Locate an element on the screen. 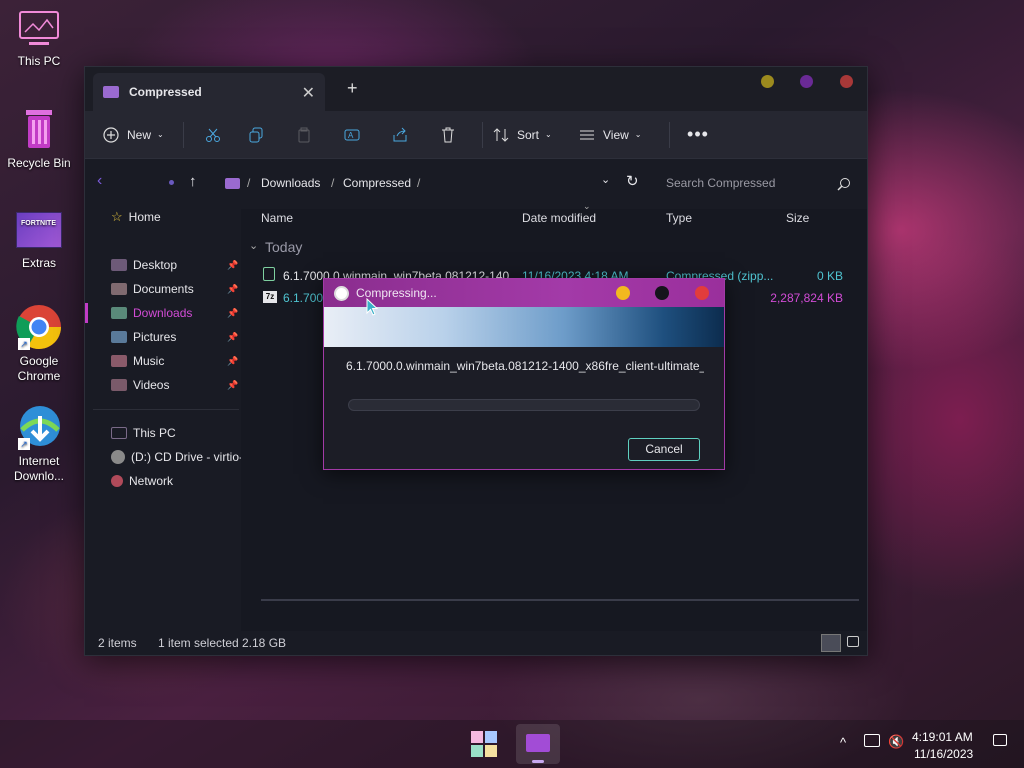  taskbar: ^ 🔇 4:19:01 AM 11/16/2023 is located at coordinates (512, 744).